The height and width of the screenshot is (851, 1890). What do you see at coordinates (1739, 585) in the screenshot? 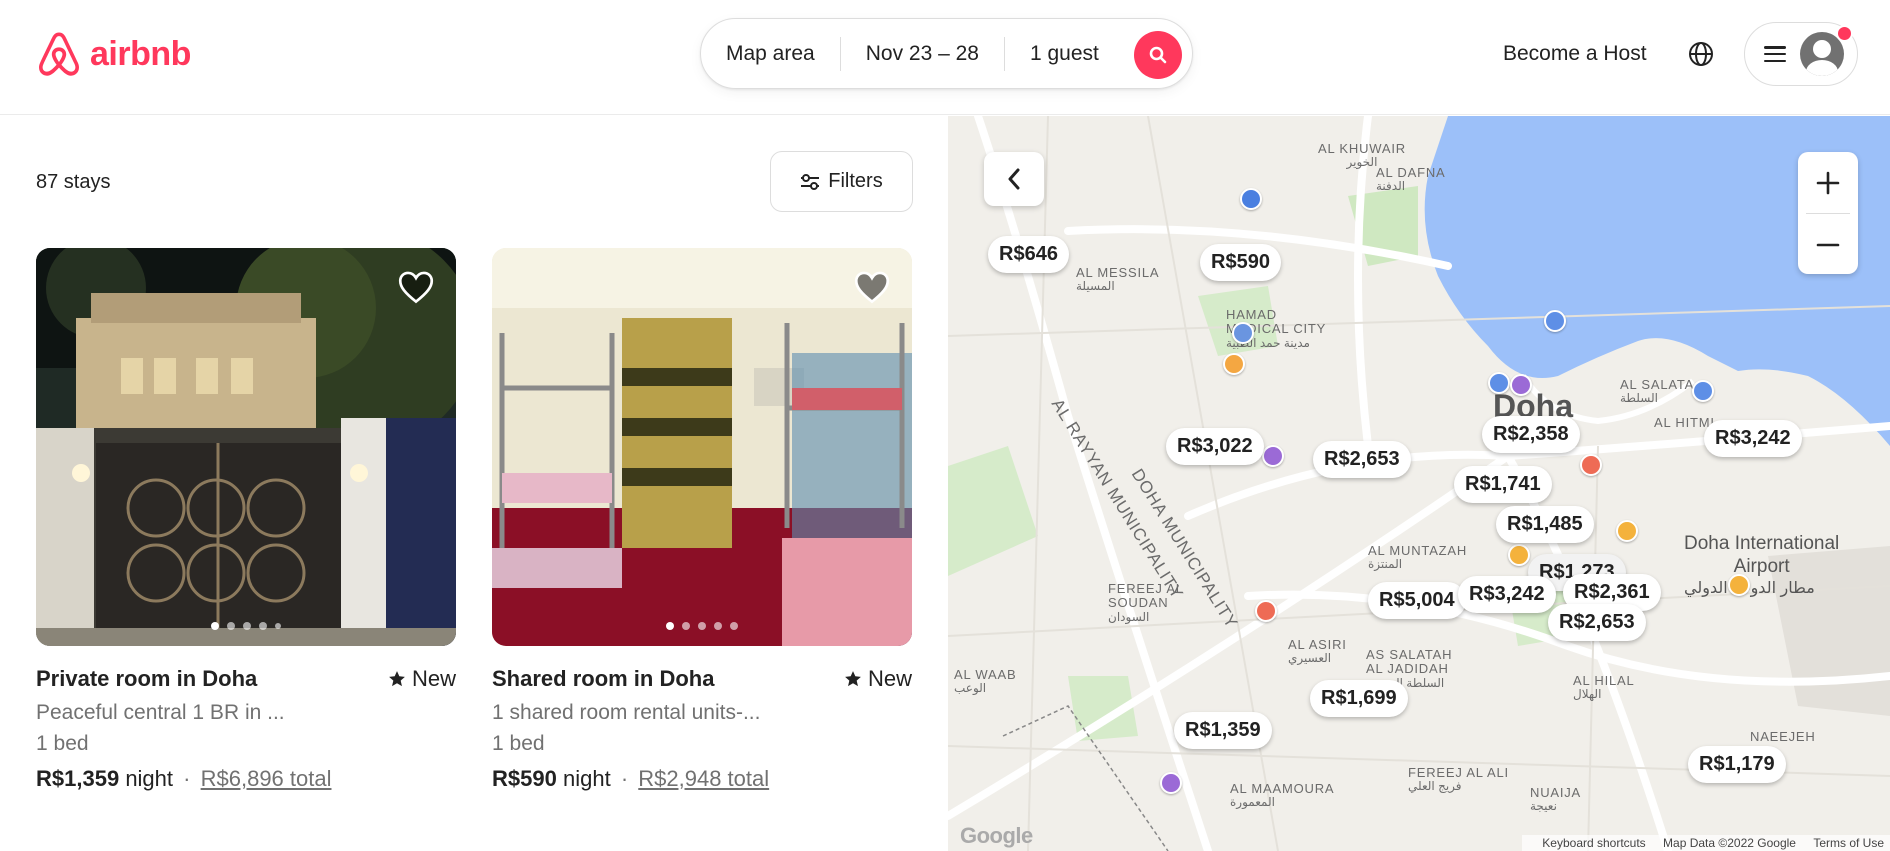
I see `airport-poi-icon` at bounding box center [1739, 585].